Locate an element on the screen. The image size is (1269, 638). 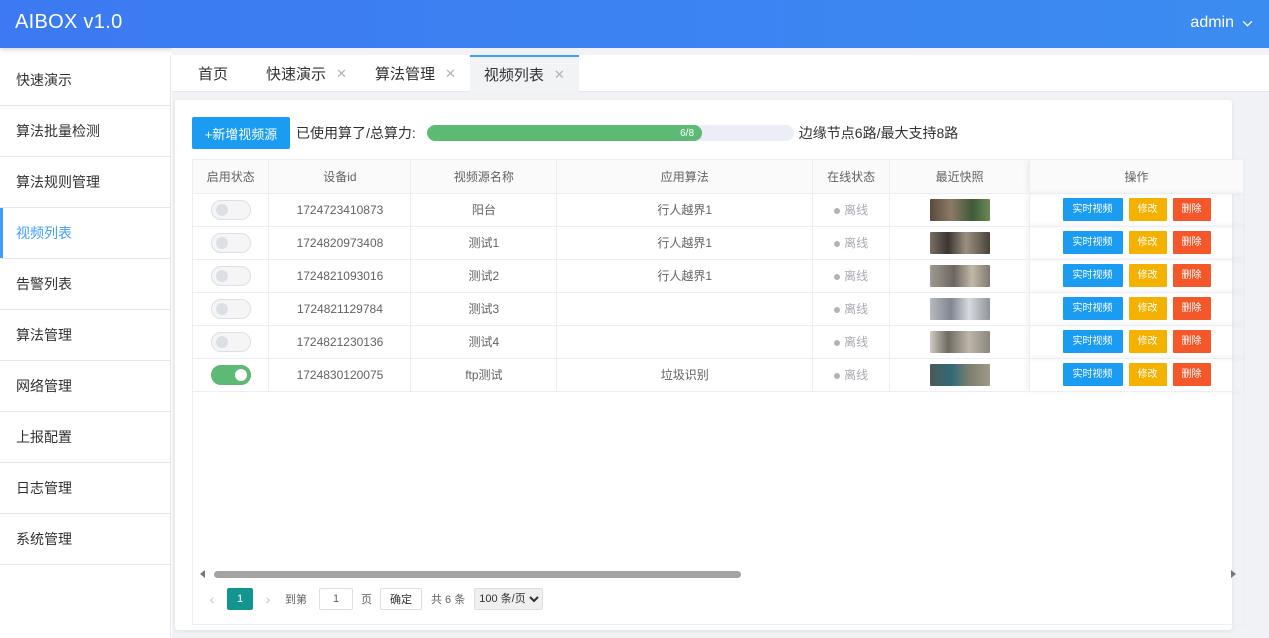
sidebar-item-logs: 日志管理 is located at coordinates (85, 488).